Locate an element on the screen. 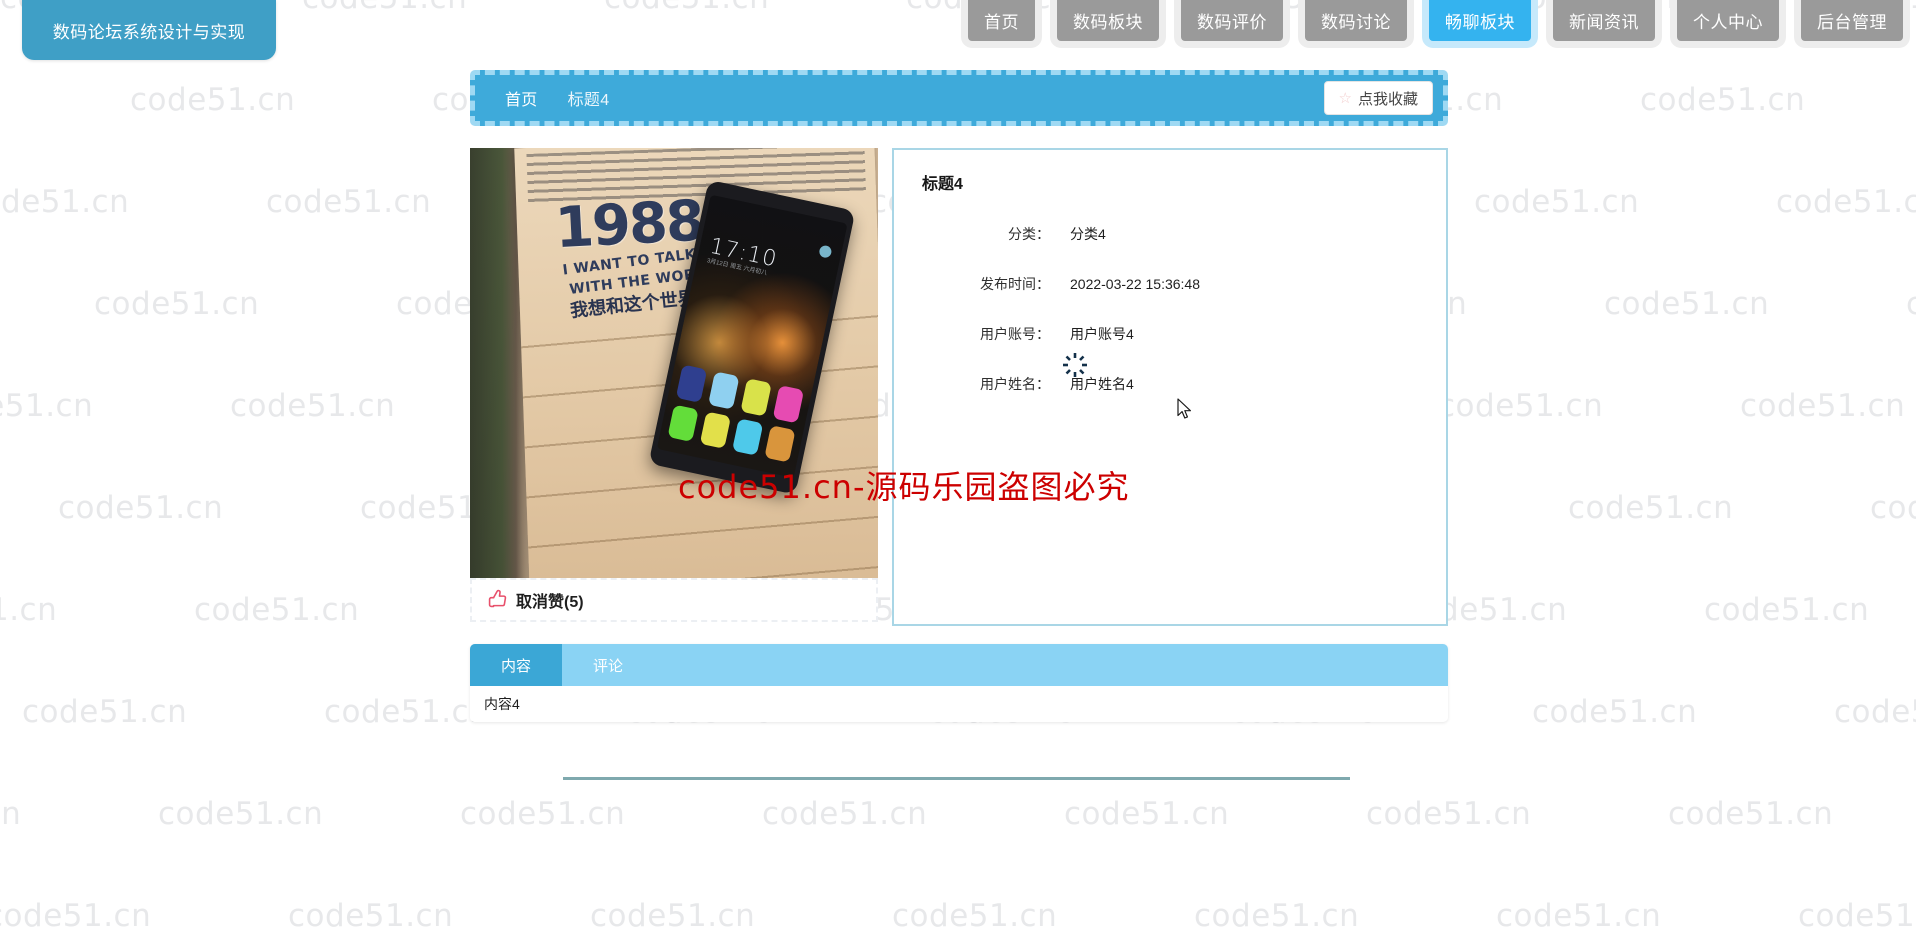 This screenshot has width=1916, height=932. nav-item-label: 数码讨论 is located at coordinates (1356, 22).